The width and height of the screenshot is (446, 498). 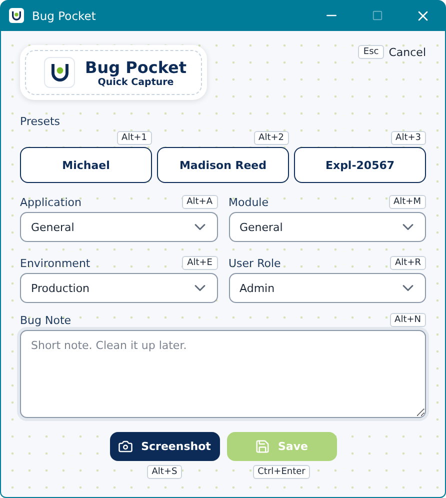 What do you see at coordinates (134, 138) in the screenshot?
I see `shortcut-key: Alt+1` at bounding box center [134, 138].